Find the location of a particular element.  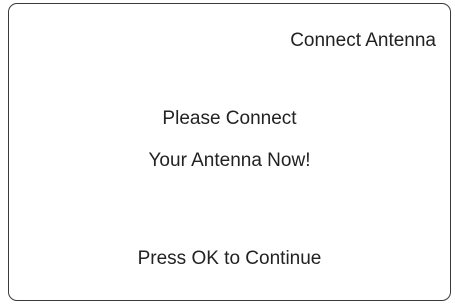

message-line-2: Your Antenna Now! is located at coordinates (229, 160).